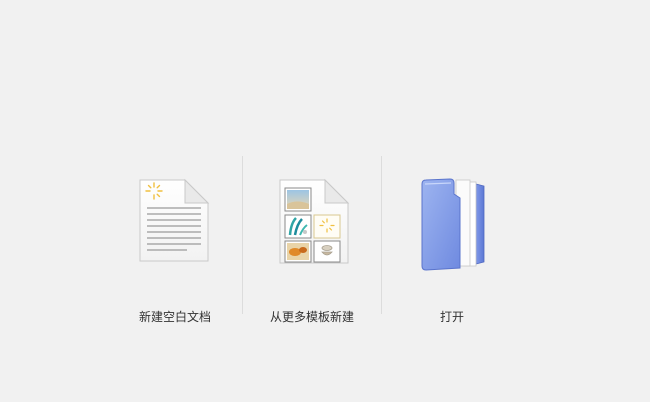 This screenshot has width=650, height=402. What do you see at coordinates (175, 218) in the screenshot?
I see `blank-document-icon` at bounding box center [175, 218].